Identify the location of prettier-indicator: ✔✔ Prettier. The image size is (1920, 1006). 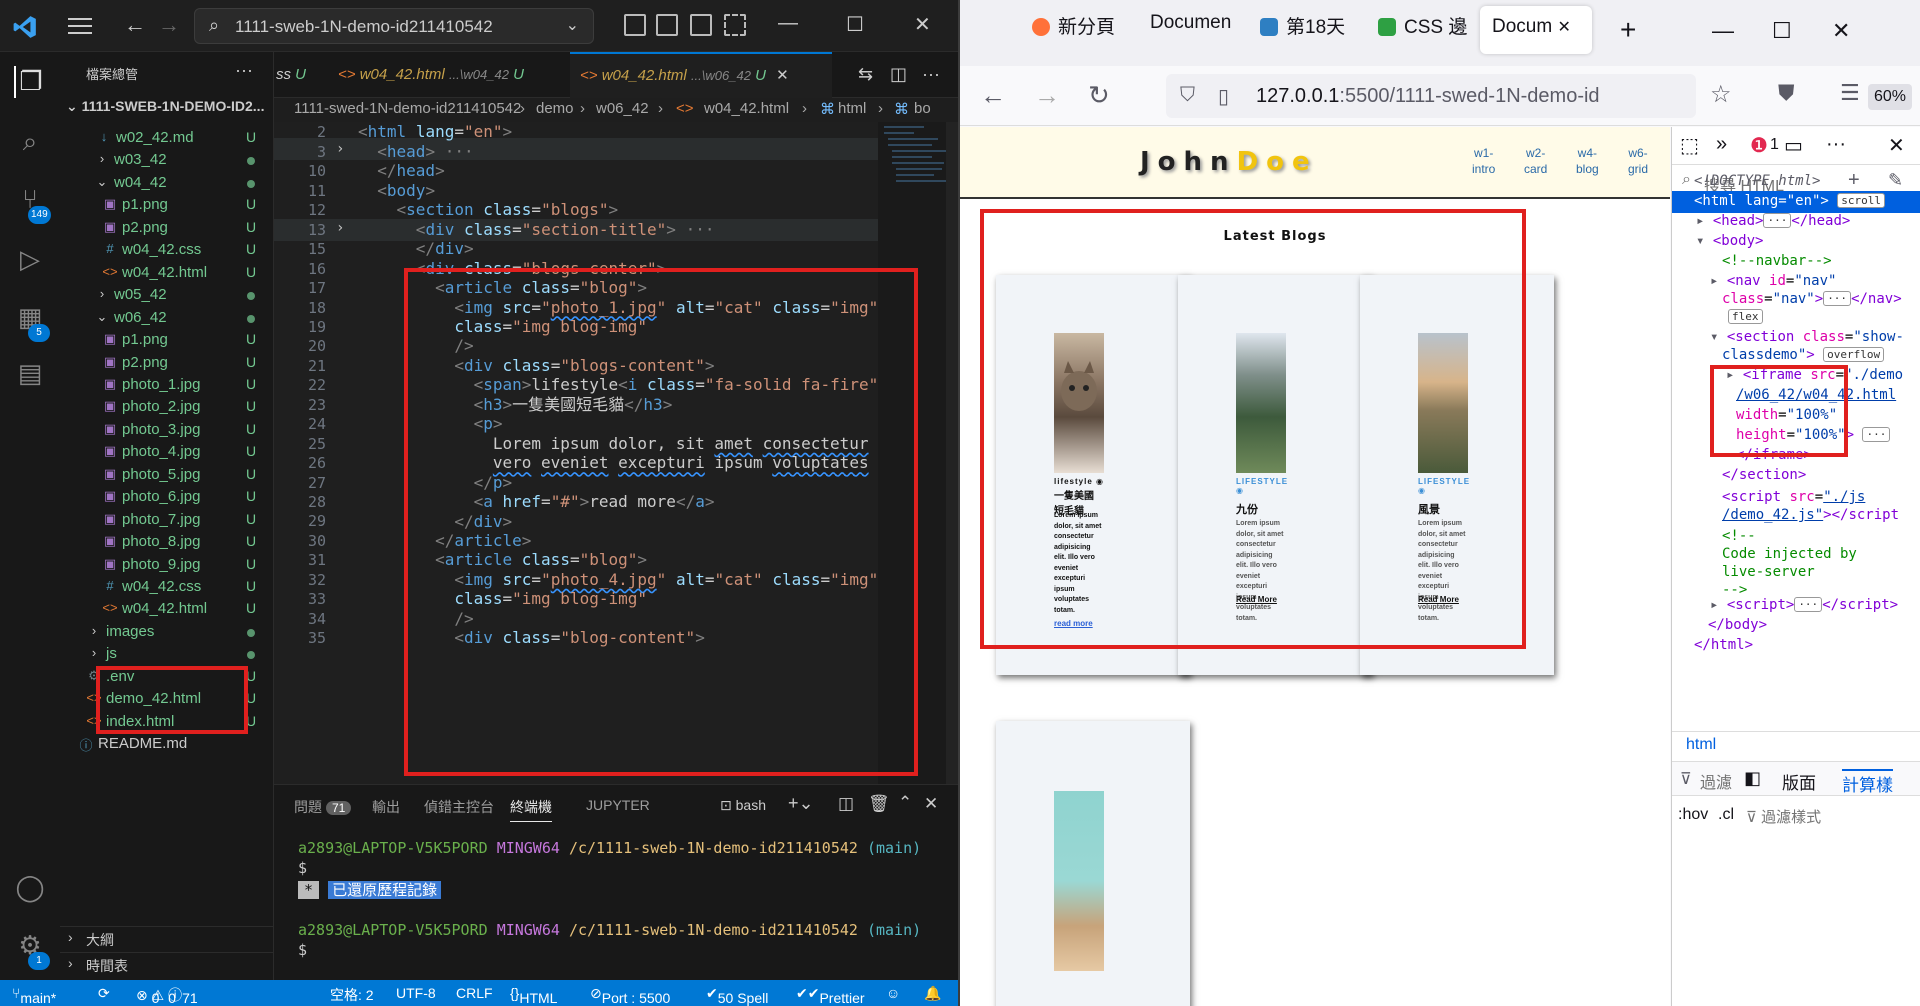
(830, 995).